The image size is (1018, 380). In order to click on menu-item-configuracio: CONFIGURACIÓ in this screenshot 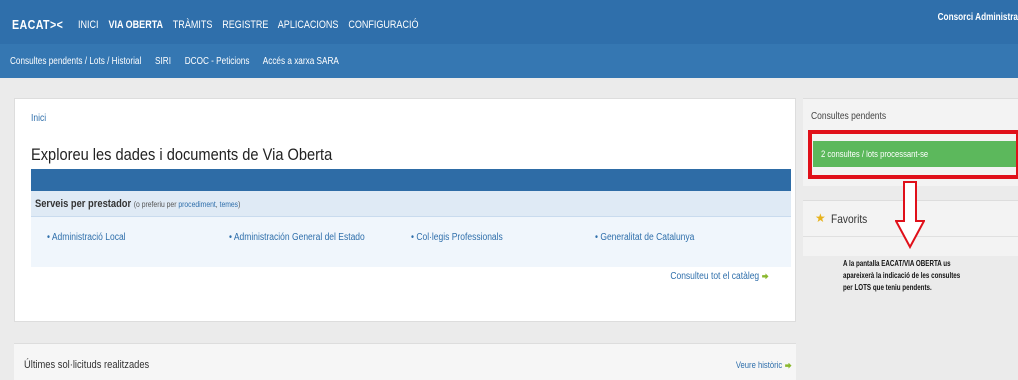, I will do `click(383, 25)`.